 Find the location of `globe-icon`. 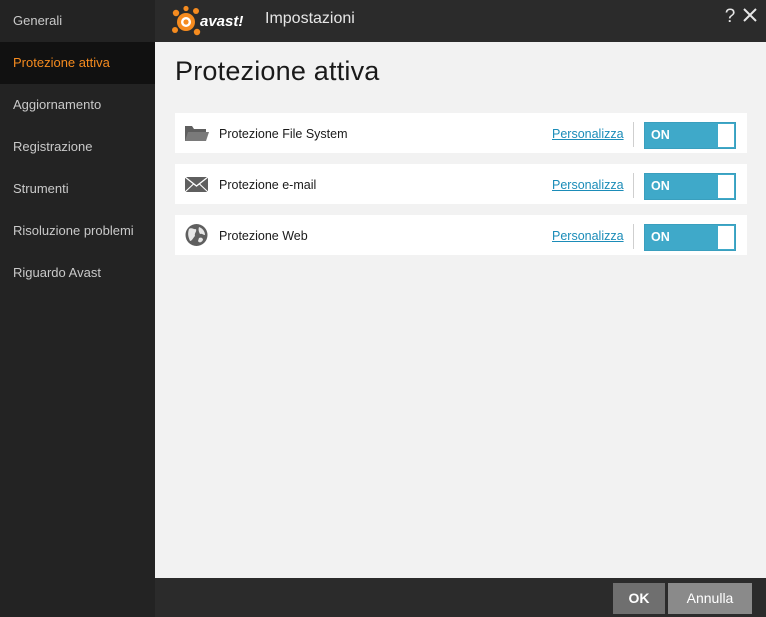

globe-icon is located at coordinates (196, 235).